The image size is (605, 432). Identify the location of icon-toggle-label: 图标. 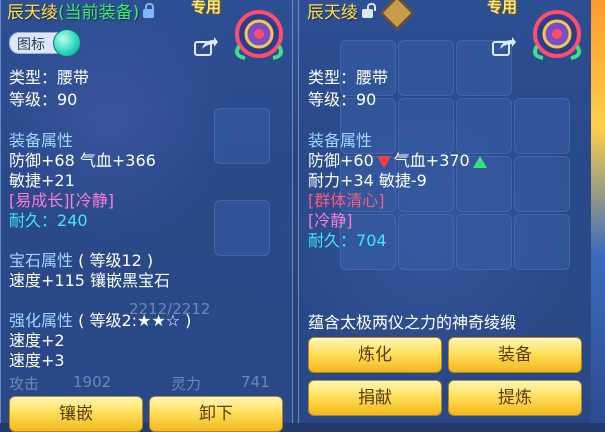
(31, 45).